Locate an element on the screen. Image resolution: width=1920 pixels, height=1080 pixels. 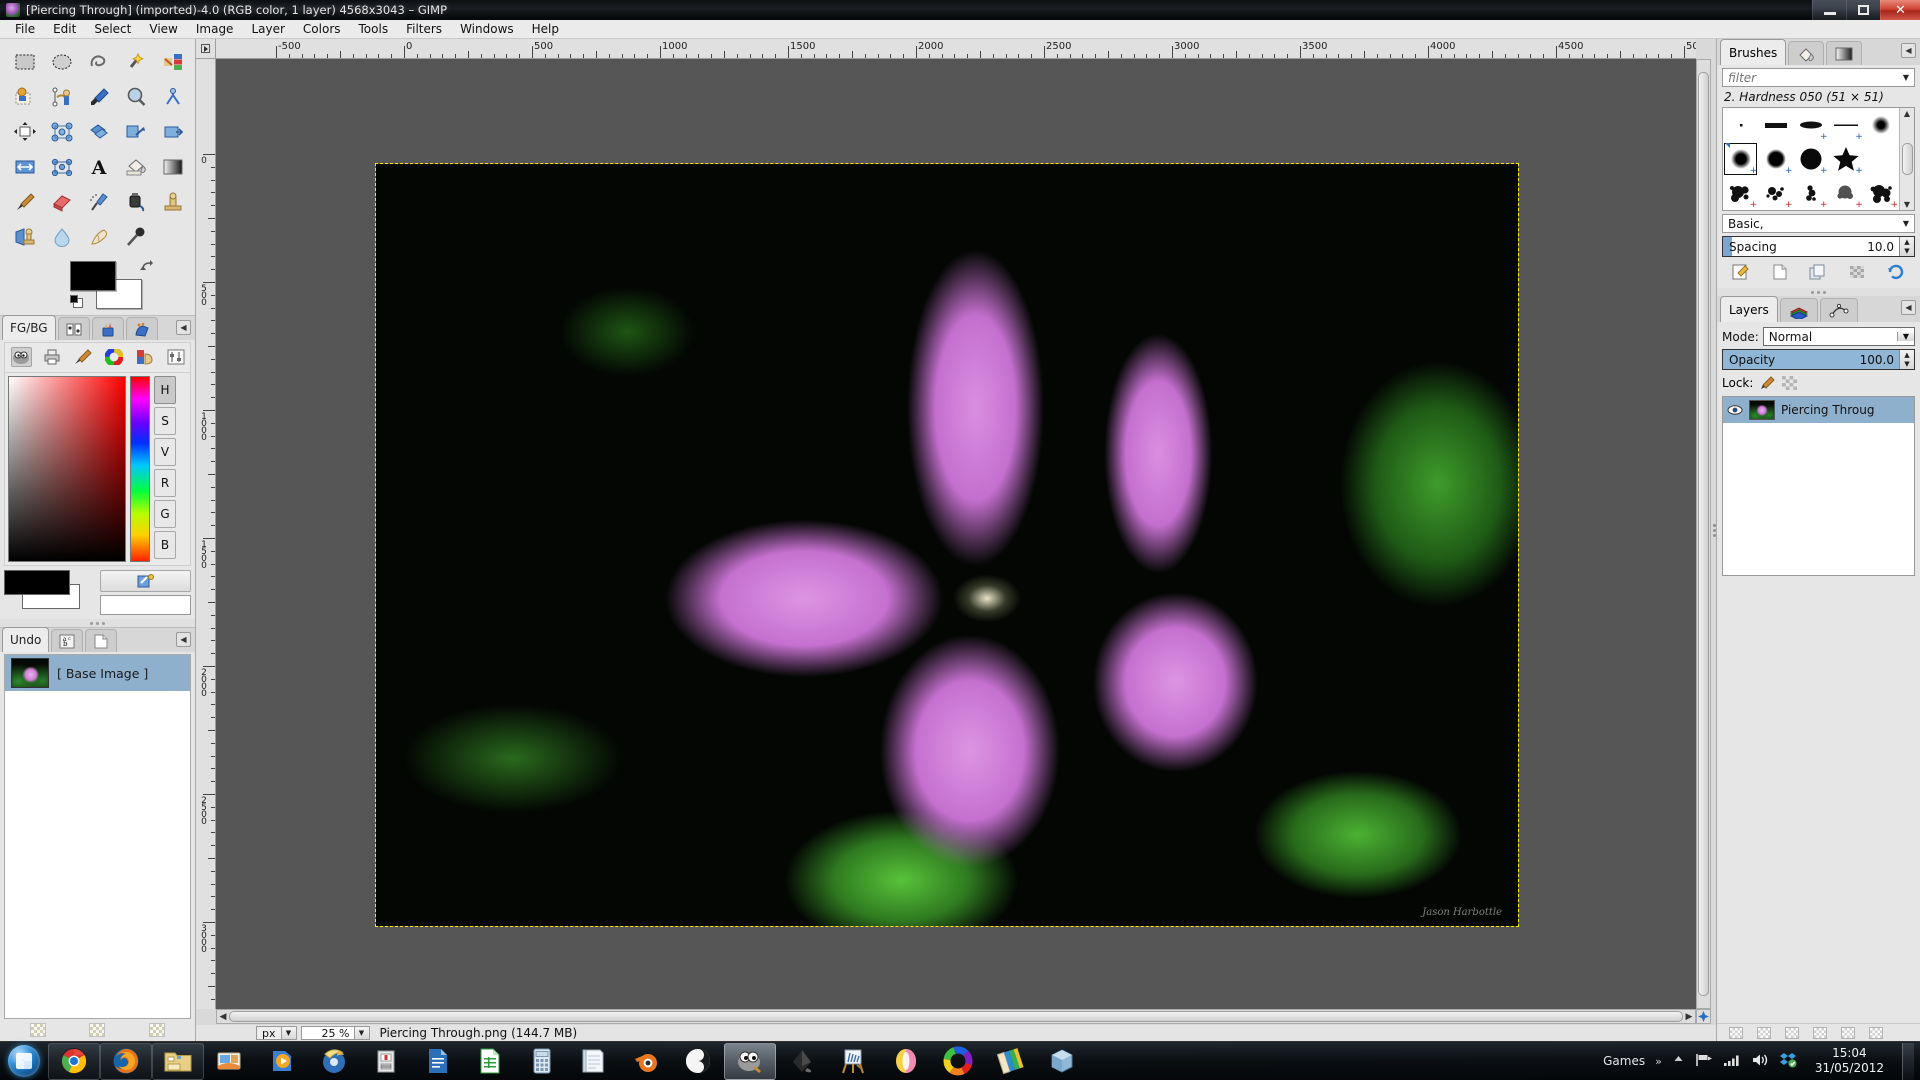
color-wheel-app-icon is located at coordinates (958, 1061).